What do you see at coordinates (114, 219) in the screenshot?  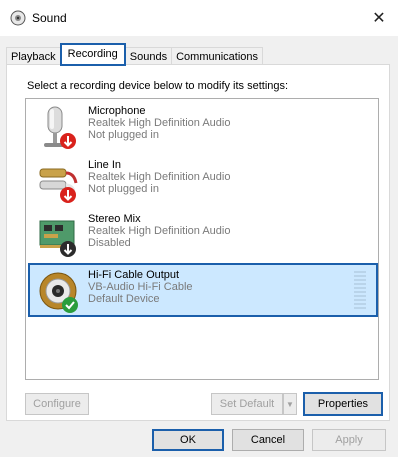 I see `device-name: Stereo Mix` at bounding box center [114, 219].